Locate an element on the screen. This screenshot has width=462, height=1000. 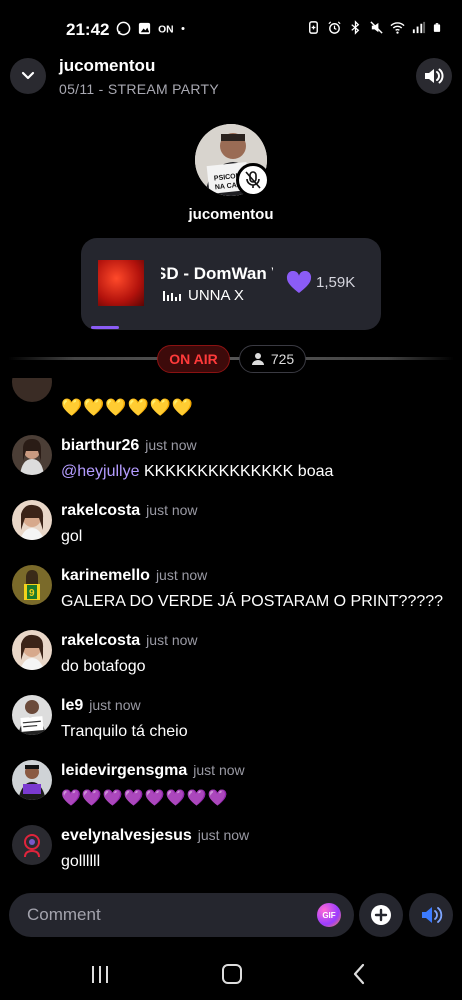
track-title: SD - DomWan V is located at coordinates (217, 273).